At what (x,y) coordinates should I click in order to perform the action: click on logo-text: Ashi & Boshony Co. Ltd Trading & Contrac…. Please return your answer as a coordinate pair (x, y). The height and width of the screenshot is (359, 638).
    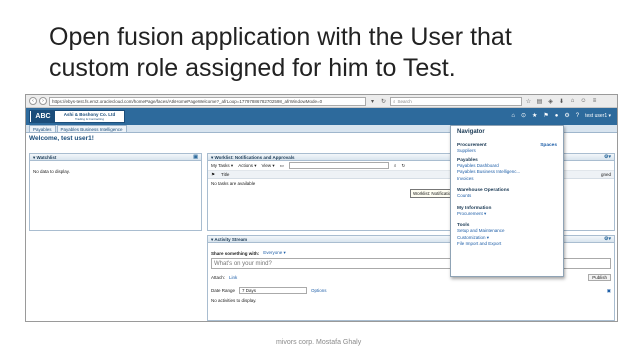
    Looking at the image, I should click on (89, 117).